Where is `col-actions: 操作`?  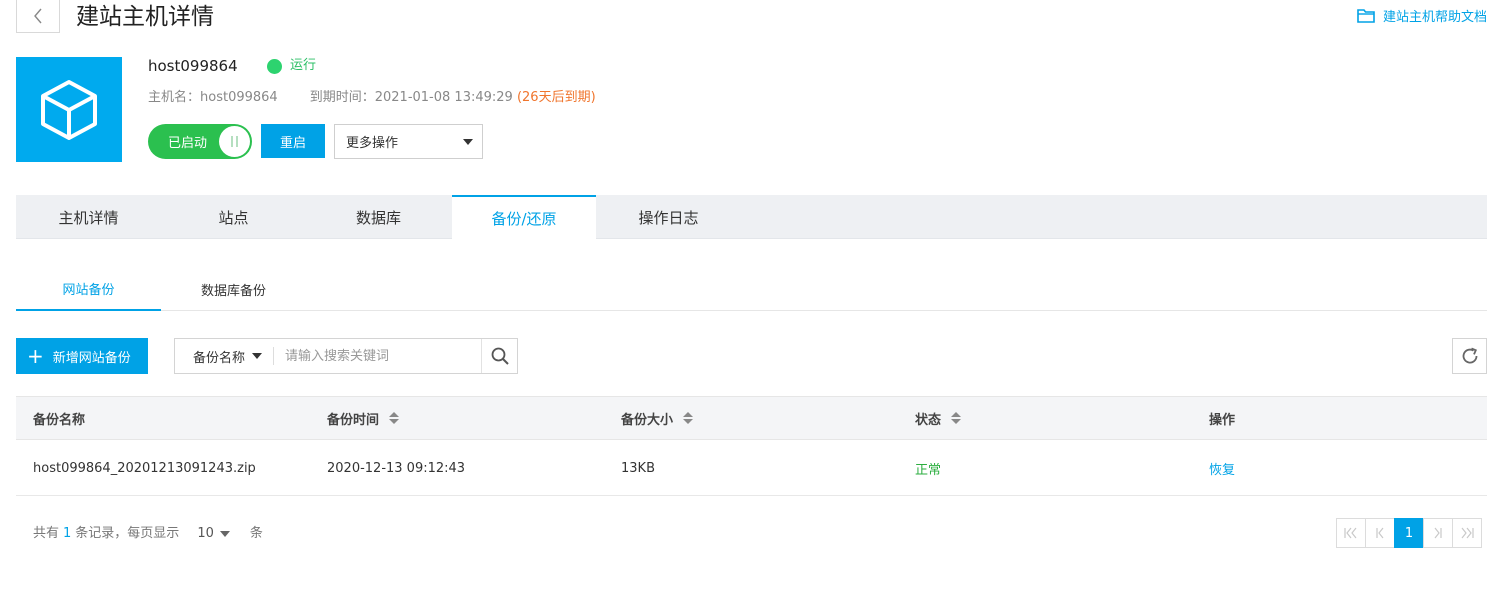
col-actions: 操作 is located at coordinates (1222, 420).